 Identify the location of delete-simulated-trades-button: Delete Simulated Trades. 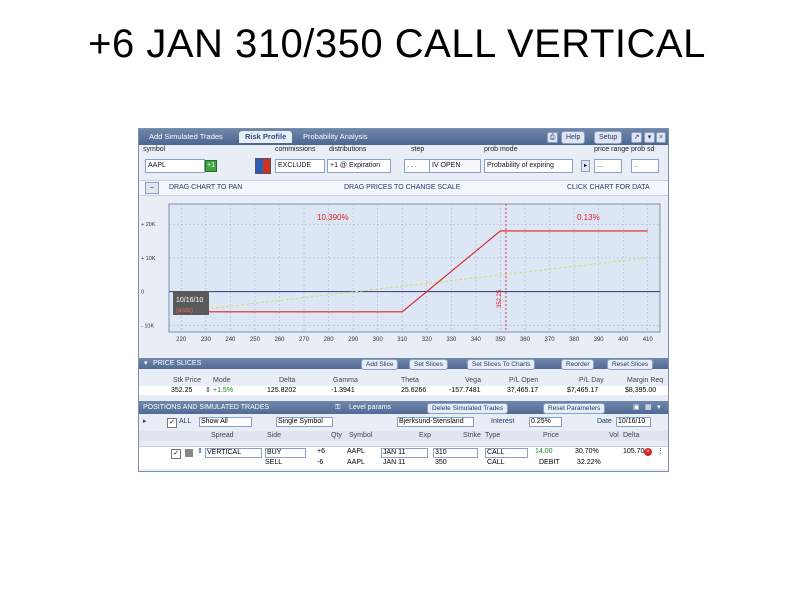
(468, 408).